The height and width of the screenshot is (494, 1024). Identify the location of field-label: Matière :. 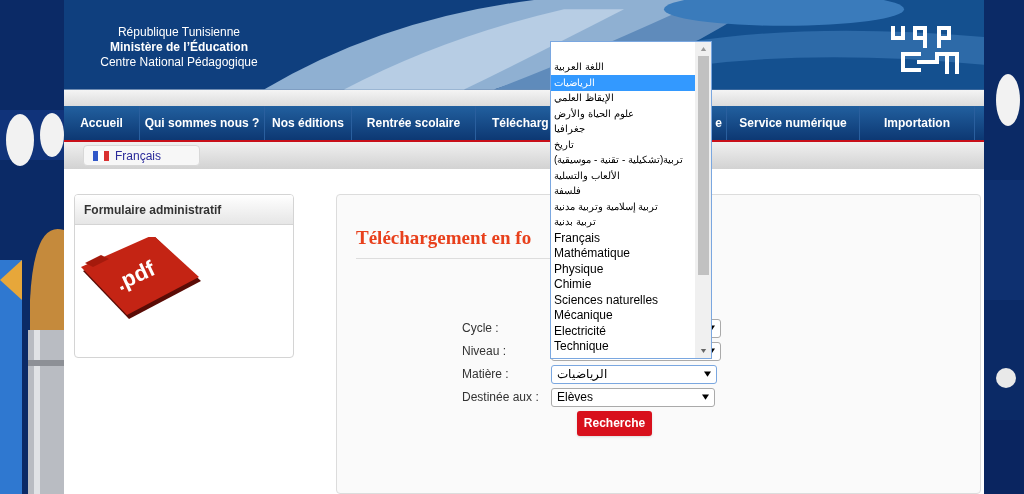
(486, 374).